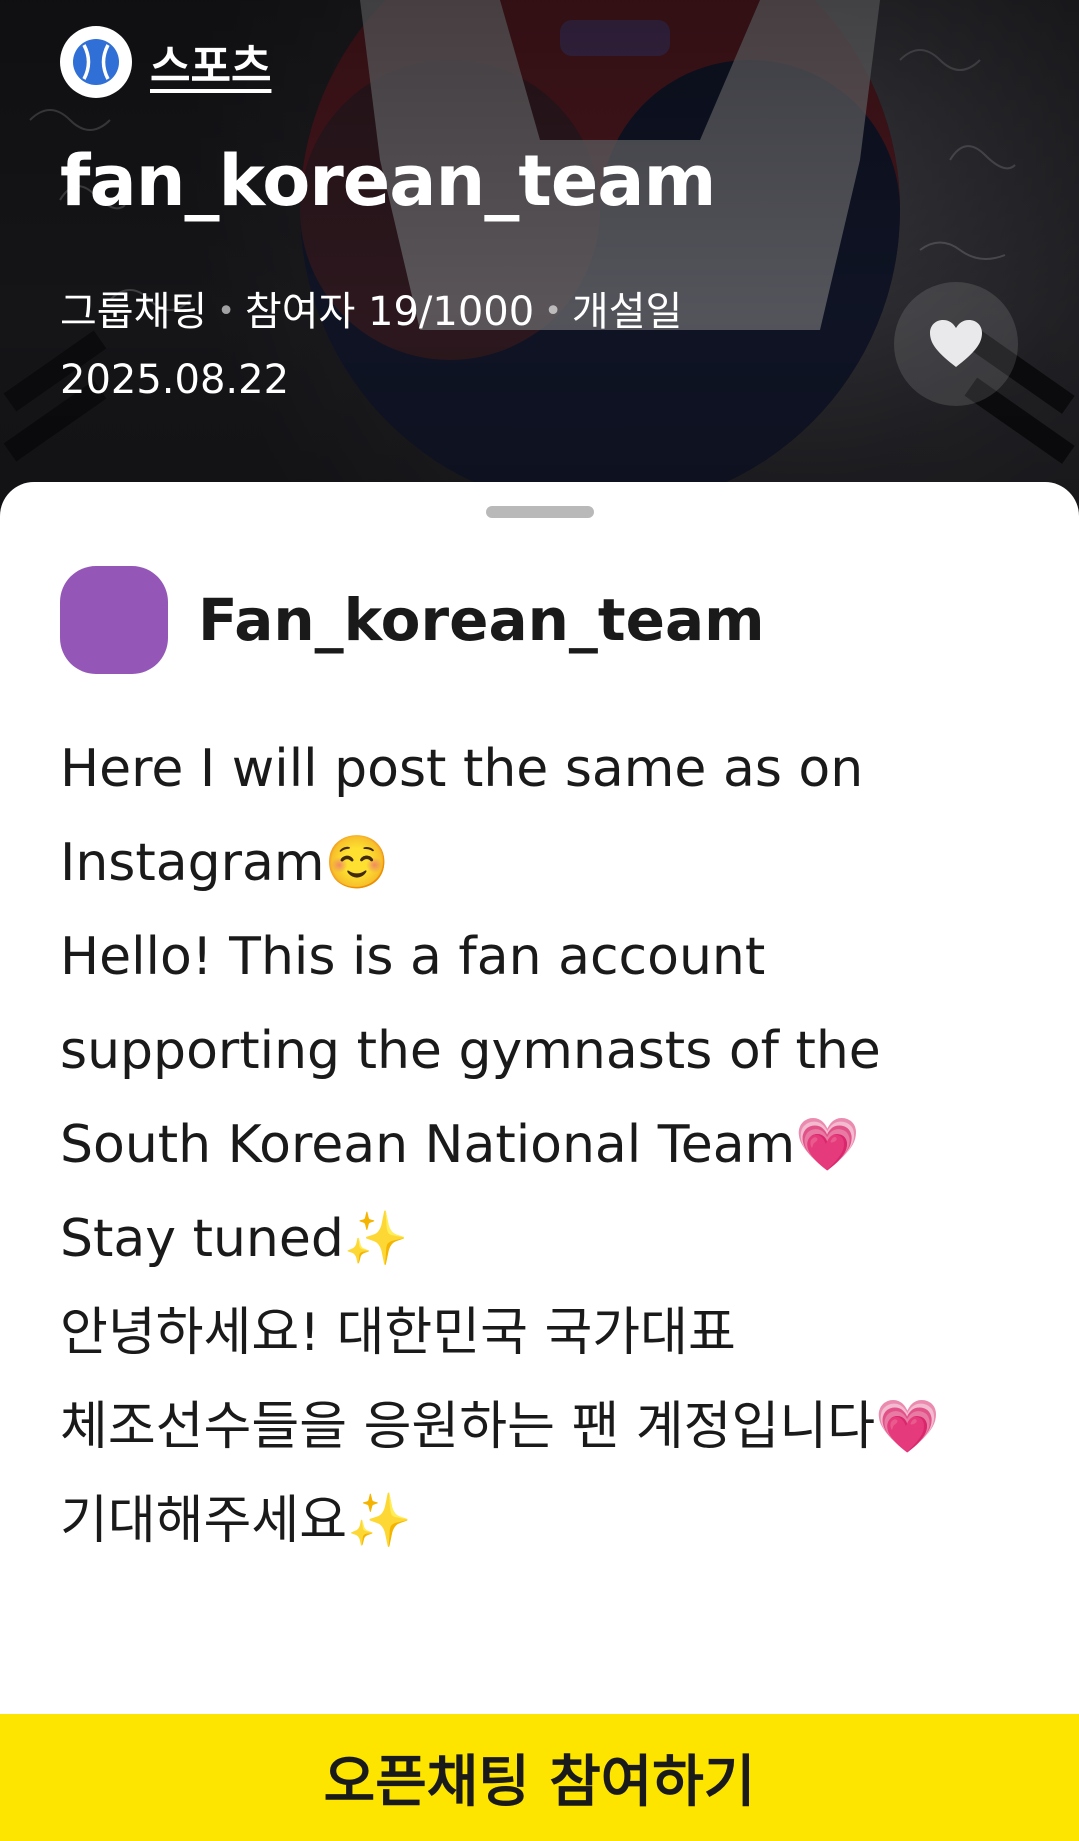  I want to click on category-link: 스포츠, so click(165, 62).